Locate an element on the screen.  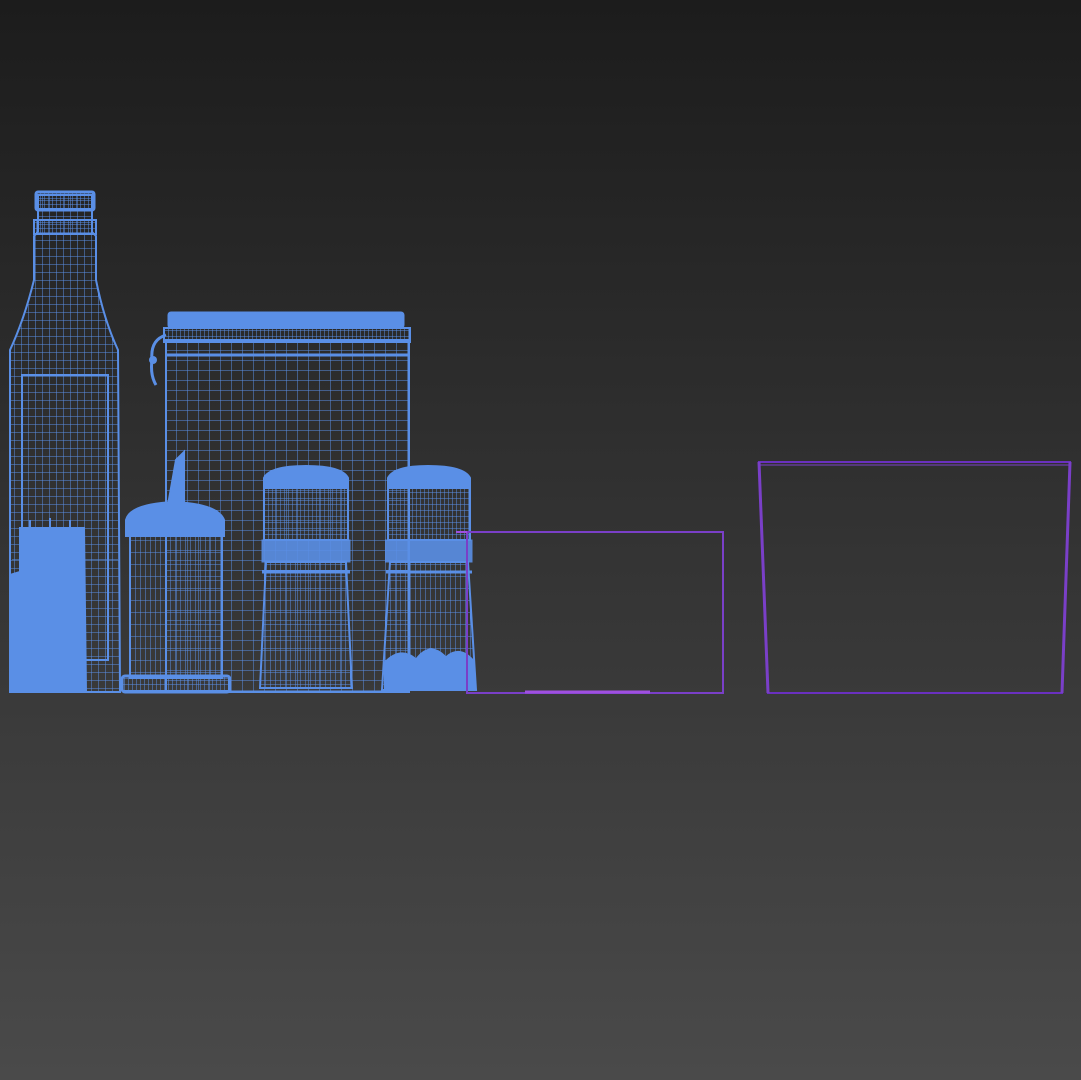
tray-box is located at coordinates (590, 612).